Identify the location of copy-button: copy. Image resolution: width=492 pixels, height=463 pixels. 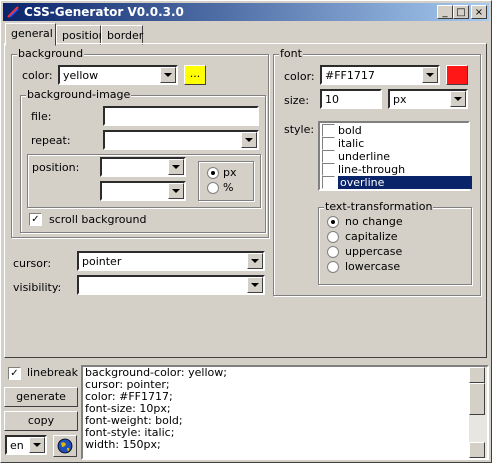
(41, 421).